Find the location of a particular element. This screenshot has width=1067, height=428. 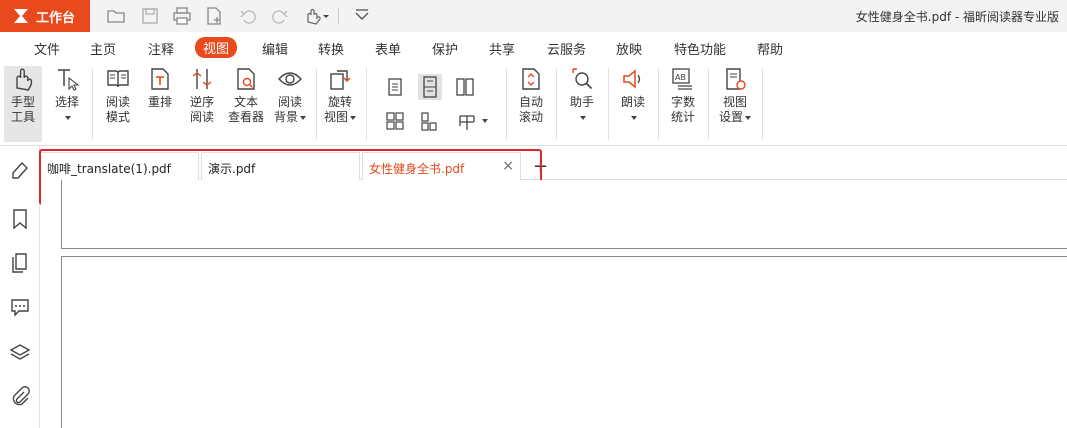

pages-icon is located at coordinates (20, 263).